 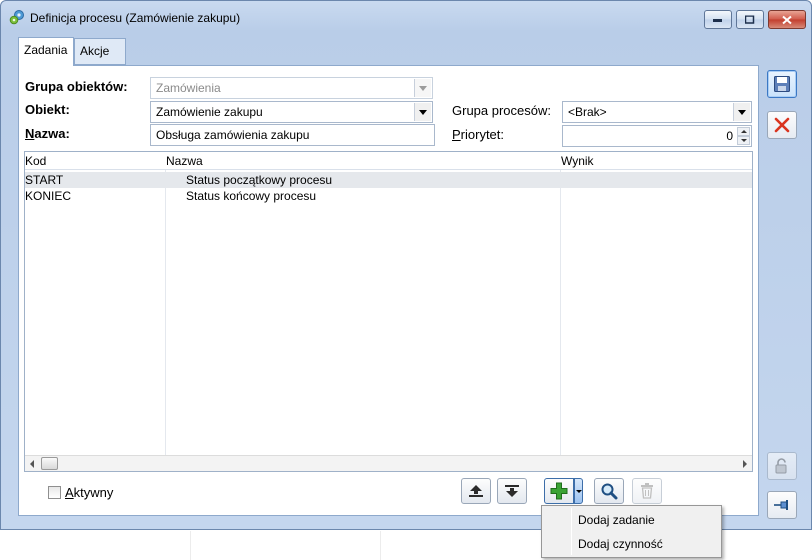 I want to click on cell-kod: START, so click(x=44, y=180).